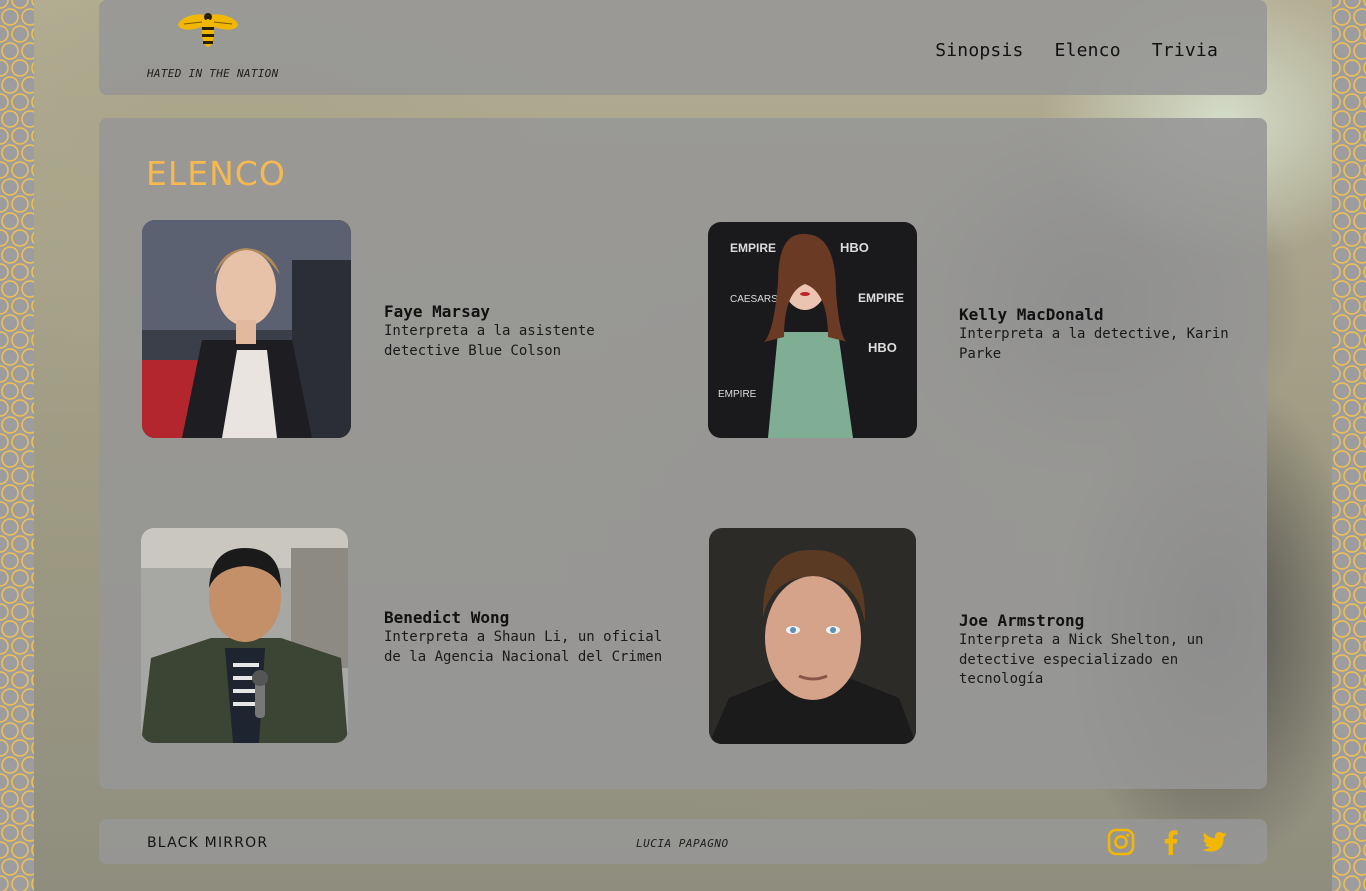 Image resolution: width=1366 pixels, height=891 pixels. Describe the element at coordinates (812, 636) in the screenshot. I see `cast-photo-joe-armstrong` at that location.